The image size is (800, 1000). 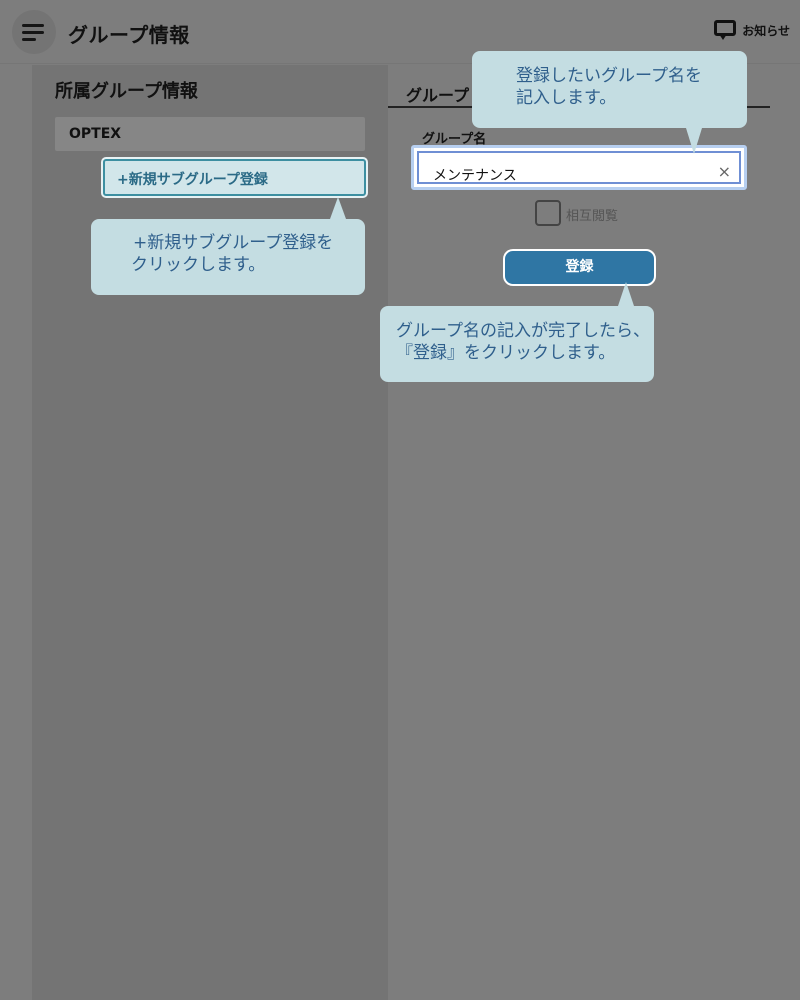 I want to click on callout-line: 登録したいグループ名を, so click(x=609, y=76).